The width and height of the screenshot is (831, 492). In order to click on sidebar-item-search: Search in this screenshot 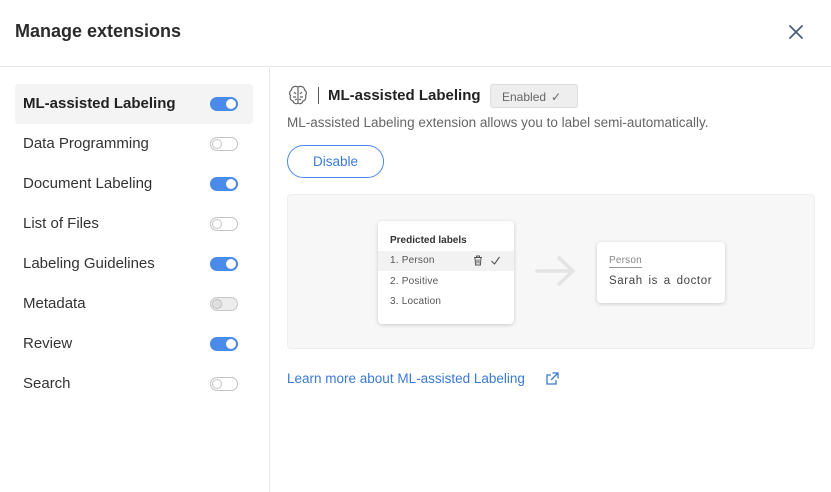, I will do `click(134, 384)`.